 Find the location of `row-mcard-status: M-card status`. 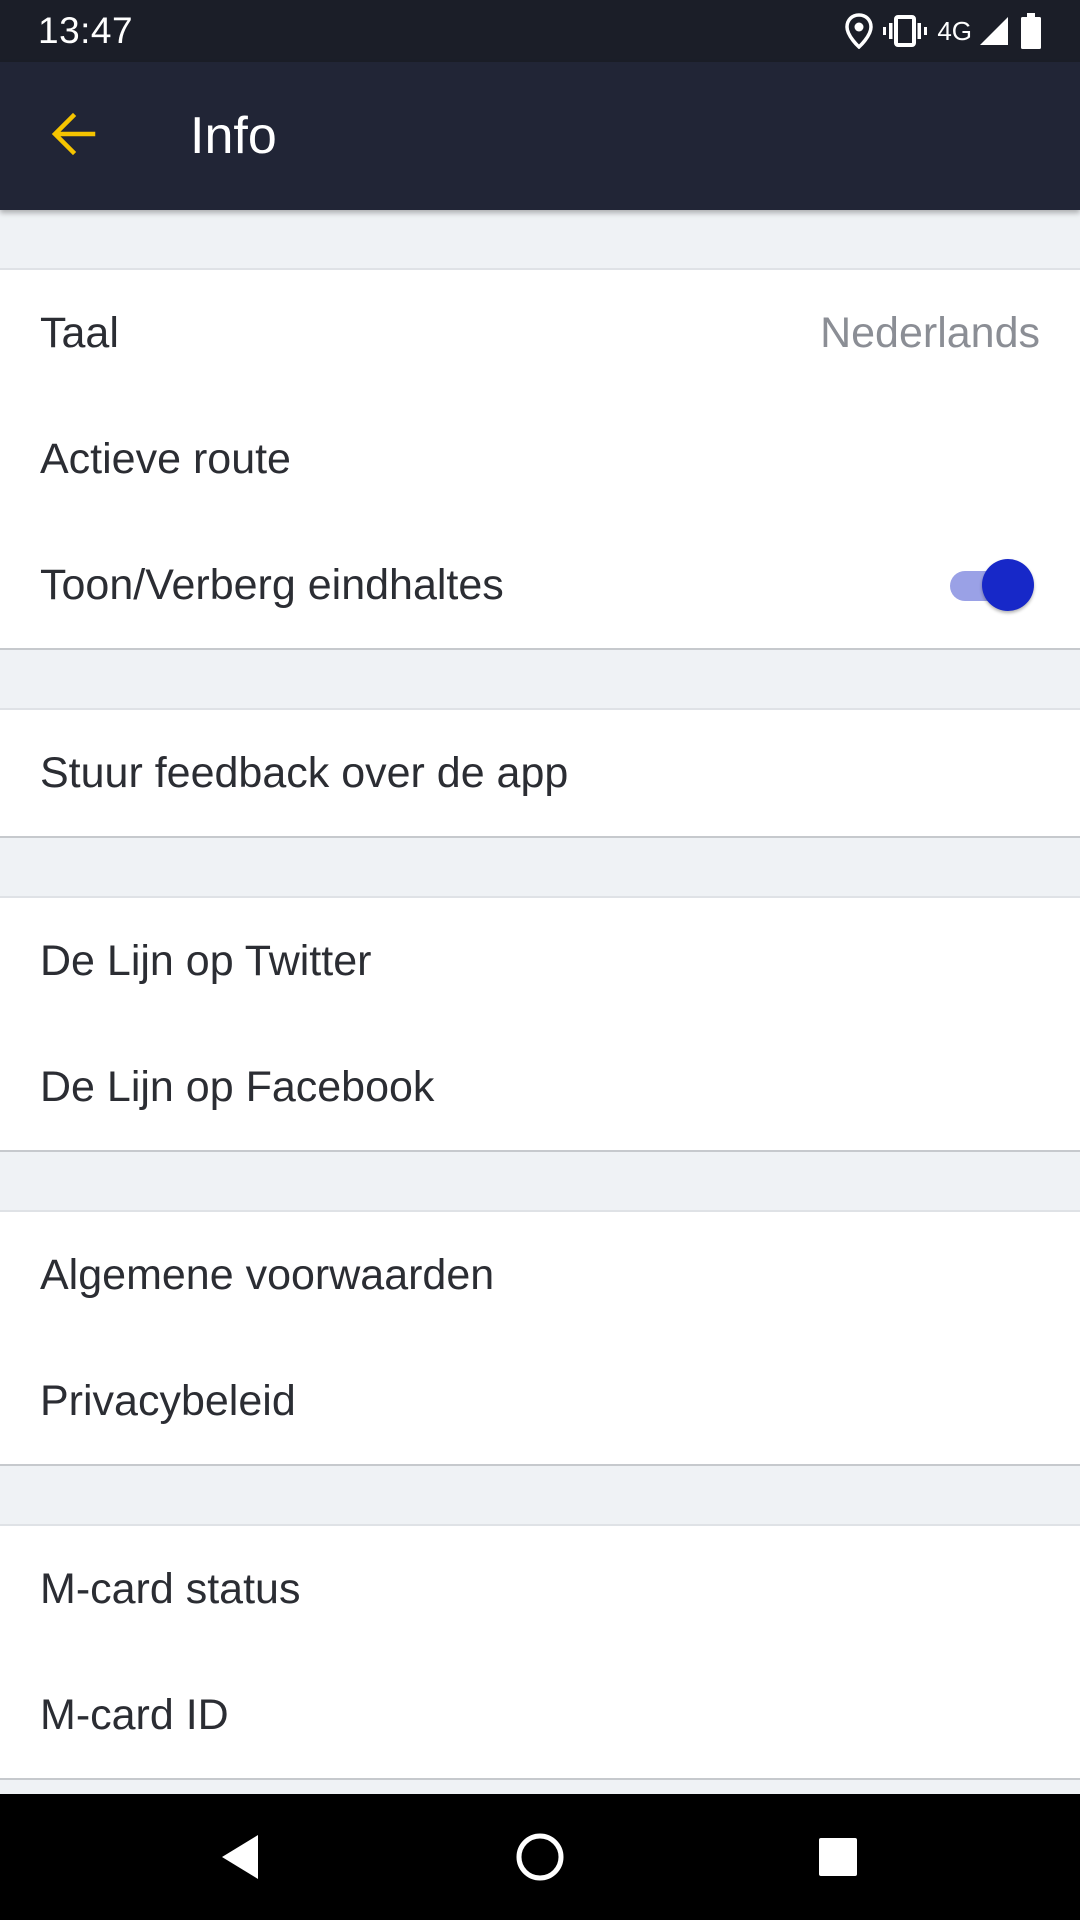

row-mcard-status: M-card status is located at coordinates (540, 1589).